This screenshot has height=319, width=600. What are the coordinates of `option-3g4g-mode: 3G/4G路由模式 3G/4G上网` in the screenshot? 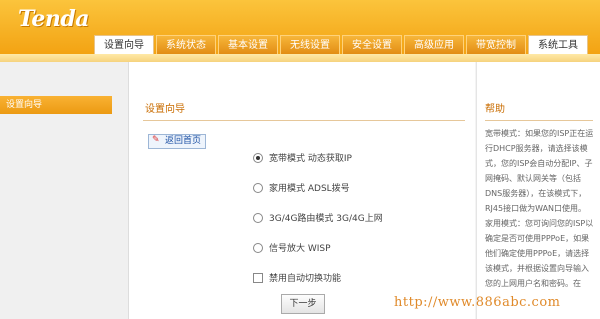 It's located at (318, 219).